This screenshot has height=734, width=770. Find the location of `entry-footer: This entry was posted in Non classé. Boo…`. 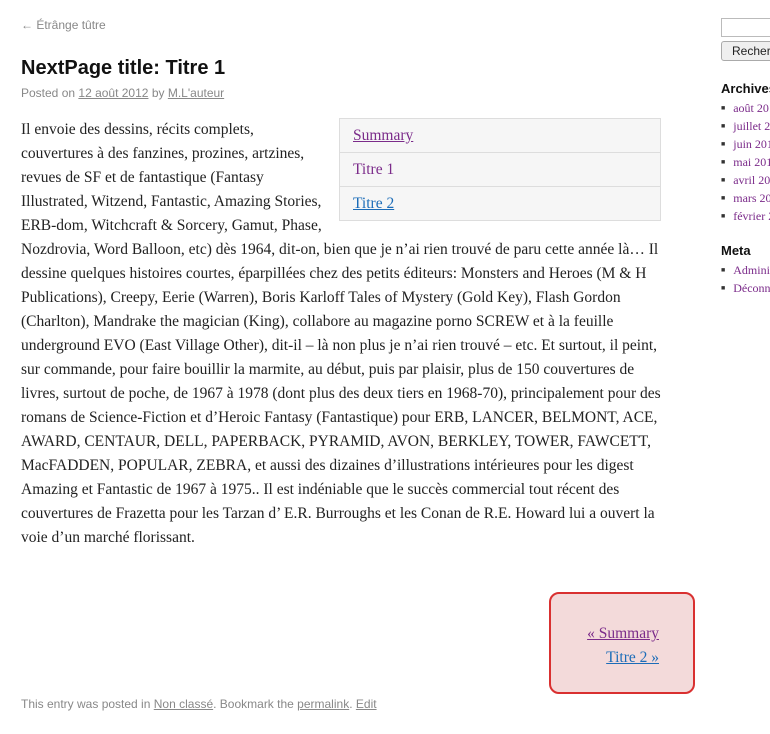

entry-footer: This entry was posted in Non classé. Boo… is located at coordinates (199, 704).